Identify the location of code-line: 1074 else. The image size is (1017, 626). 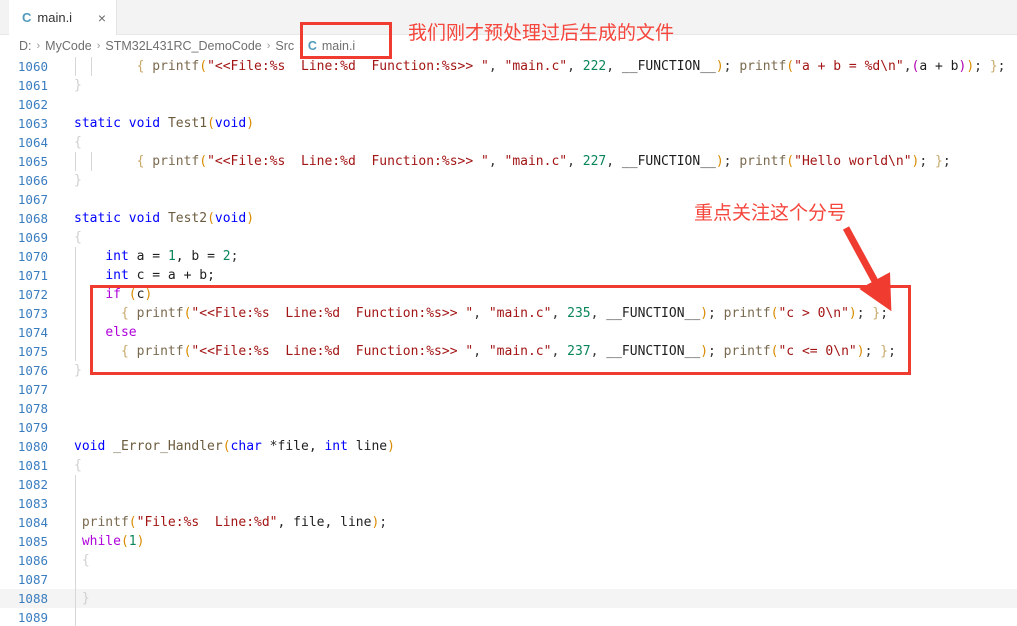
(508, 332).